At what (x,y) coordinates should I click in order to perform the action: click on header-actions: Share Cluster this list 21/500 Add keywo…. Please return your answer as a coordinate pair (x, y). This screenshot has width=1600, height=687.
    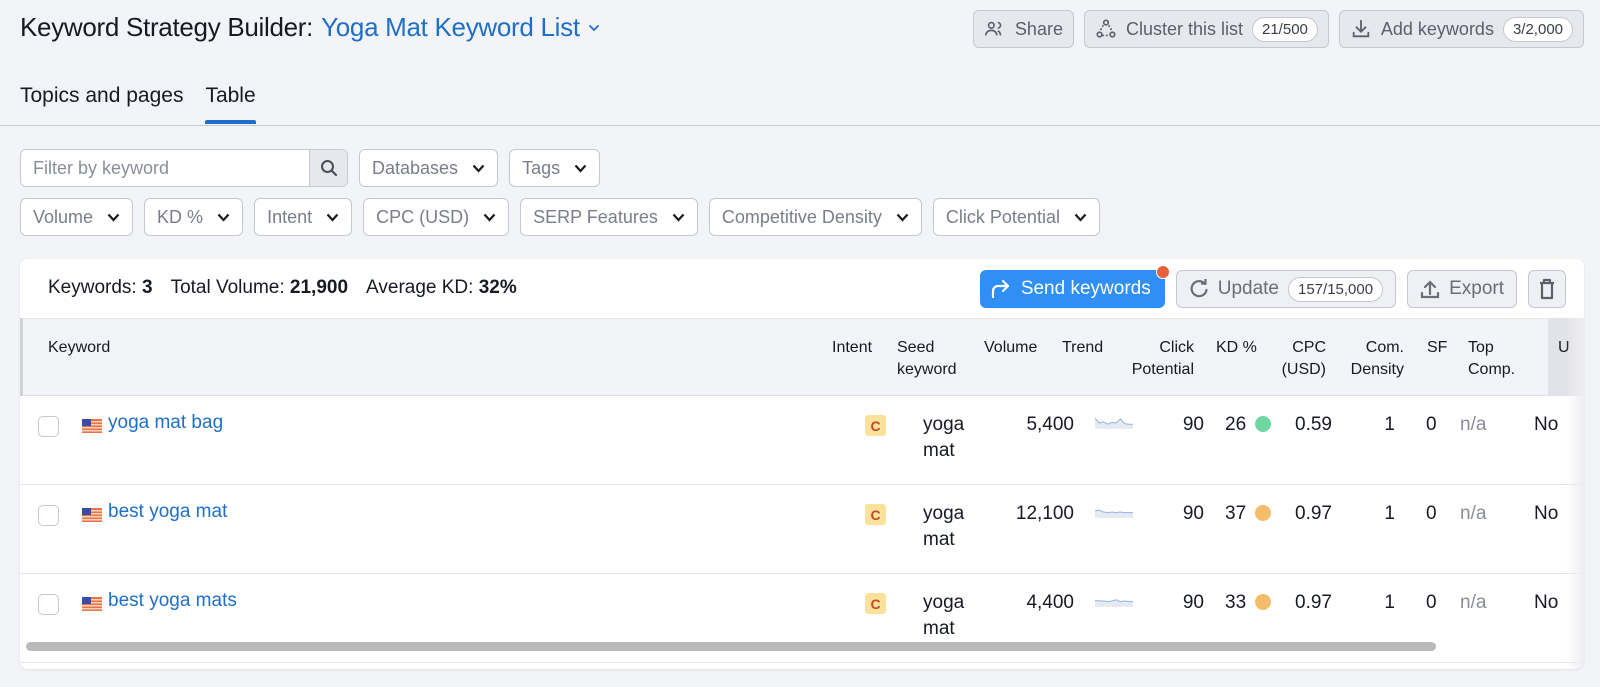
    Looking at the image, I should click on (1278, 29).